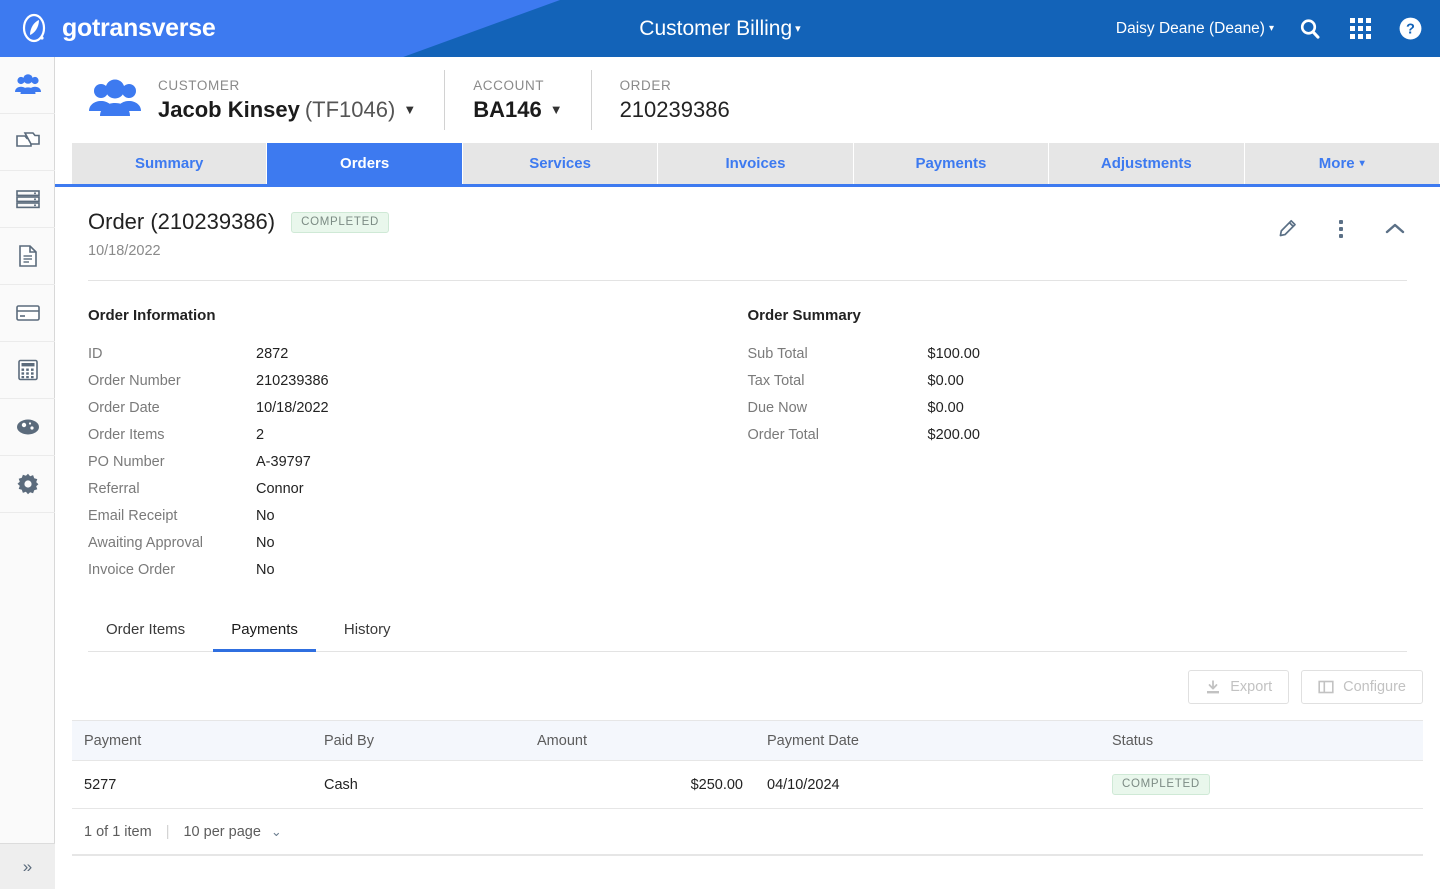 Image resolution: width=1440 pixels, height=889 pixels. What do you see at coordinates (27, 484) in the screenshot?
I see `sidebar-item-settings` at bounding box center [27, 484].